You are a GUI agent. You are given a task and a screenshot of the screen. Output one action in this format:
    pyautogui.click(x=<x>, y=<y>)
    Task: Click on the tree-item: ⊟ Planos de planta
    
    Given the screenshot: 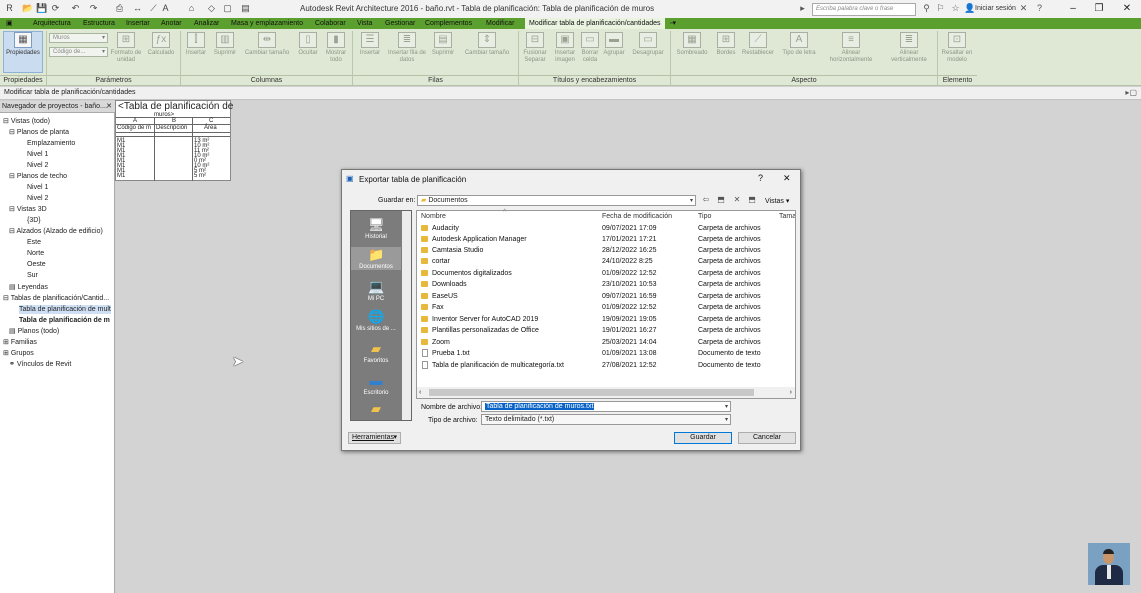 What is the action you would take?
    pyautogui.click(x=39, y=132)
    